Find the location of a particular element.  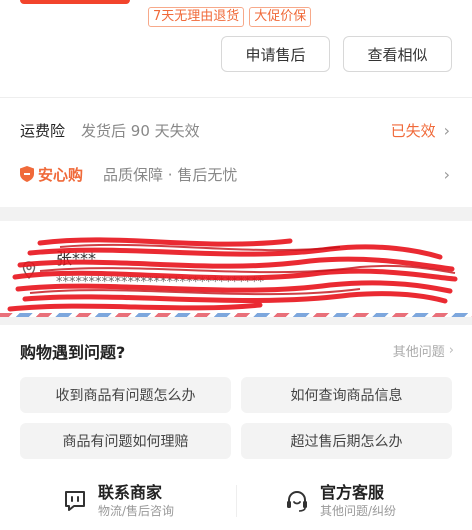

view-similar-button: 查看相似 is located at coordinates (397, 54).